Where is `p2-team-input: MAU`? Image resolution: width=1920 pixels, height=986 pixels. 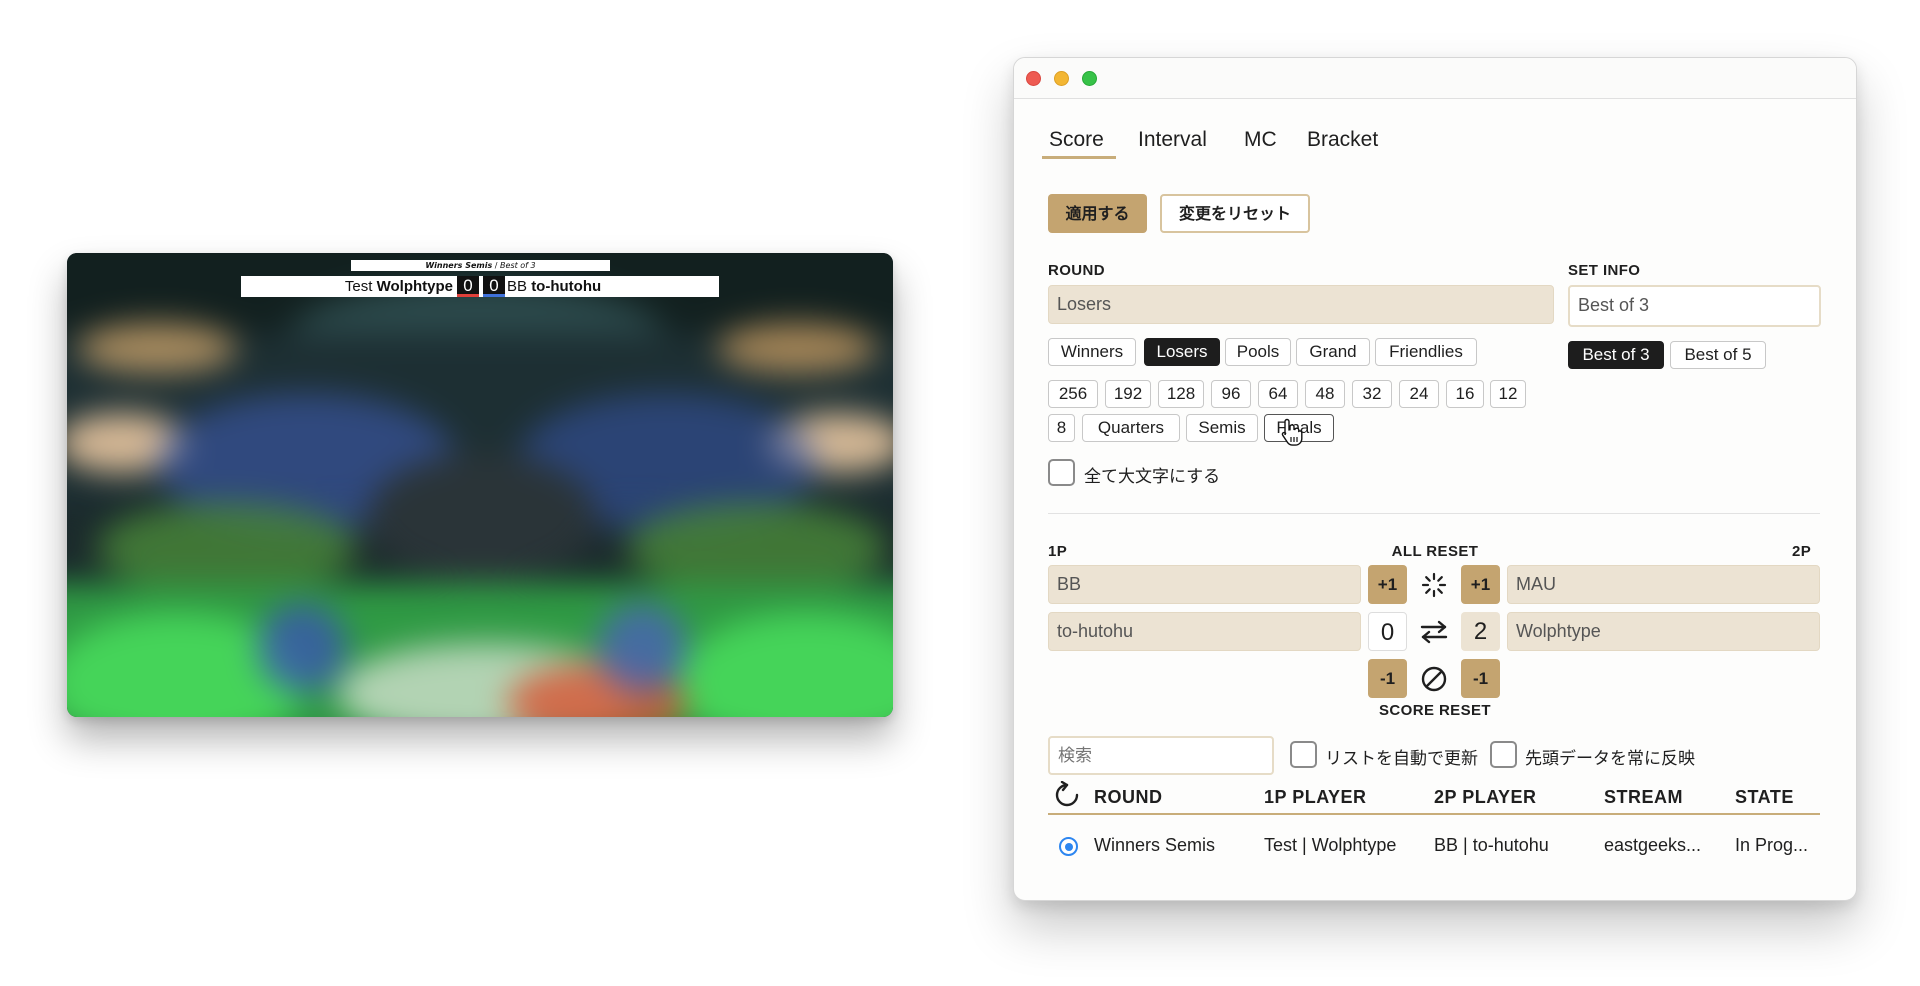
p2-team-input: MAU is located at coordinates (1663, 584).